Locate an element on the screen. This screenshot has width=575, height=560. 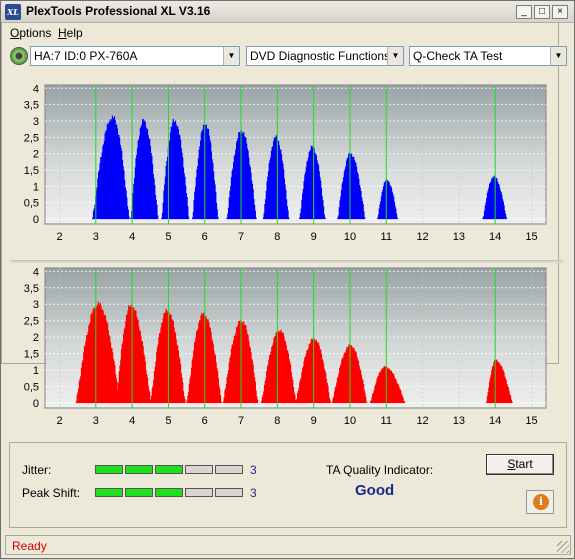
resize-grip-icon is located at coordinates (563, 547).